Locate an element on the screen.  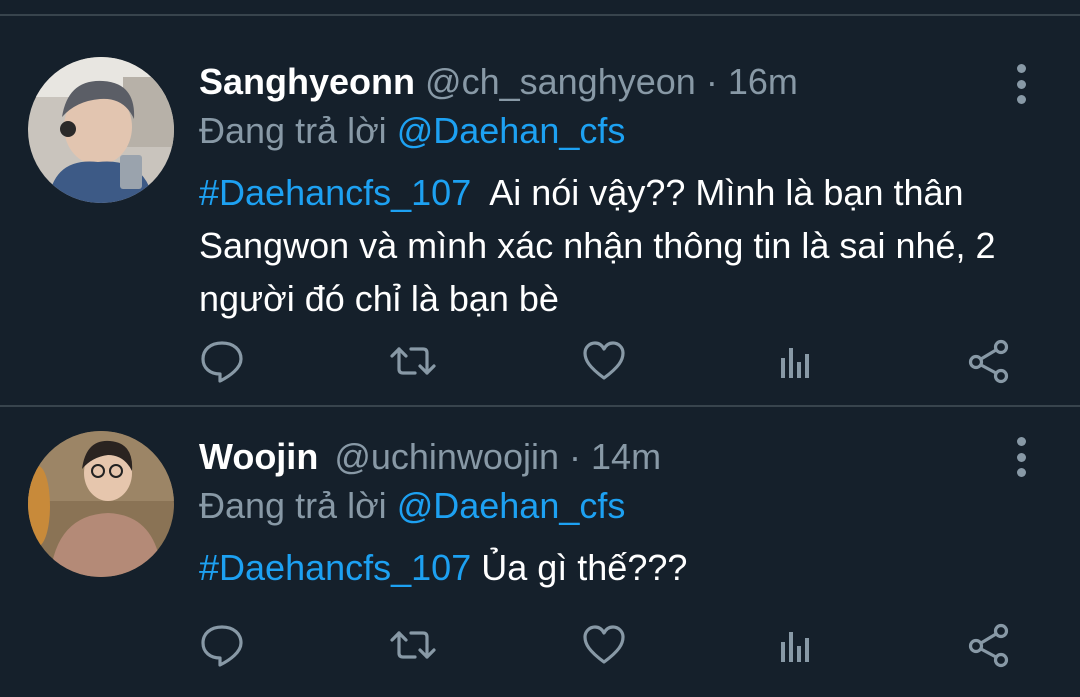
timestamp: 14m is located at coordinates (626, 456).